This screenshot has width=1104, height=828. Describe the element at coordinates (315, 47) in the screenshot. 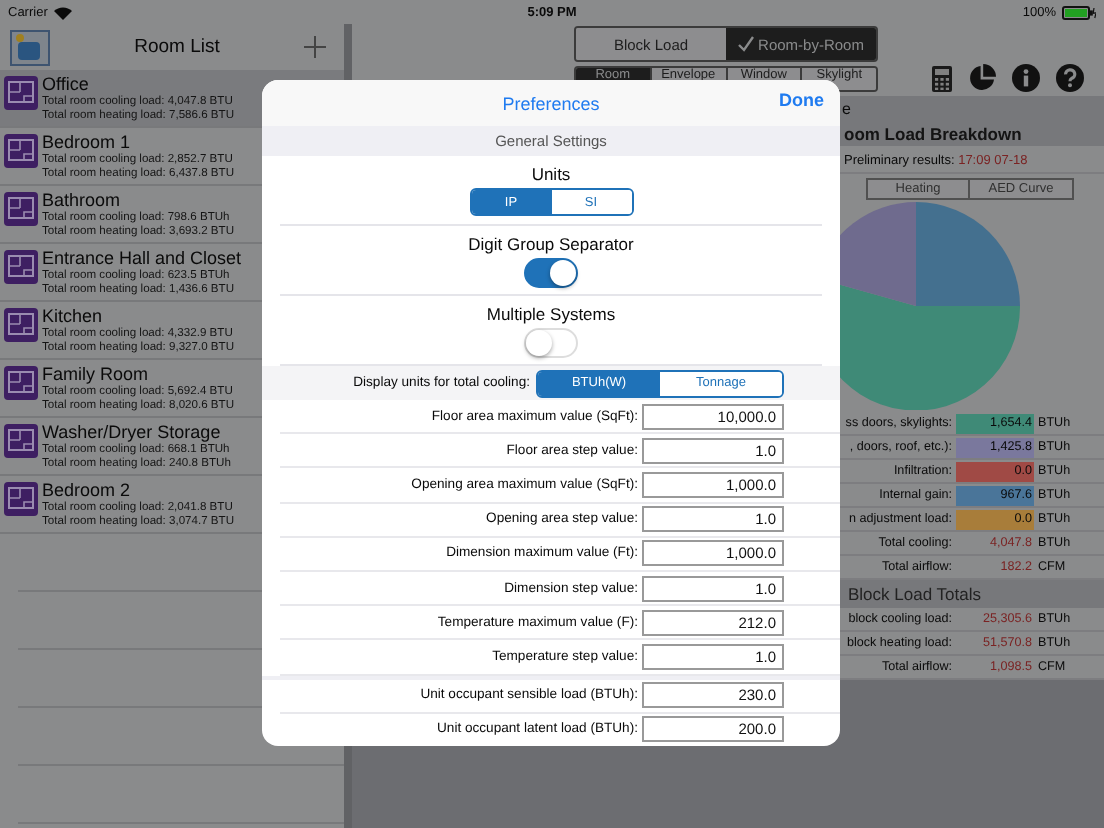

I see `add-icon` at that location.